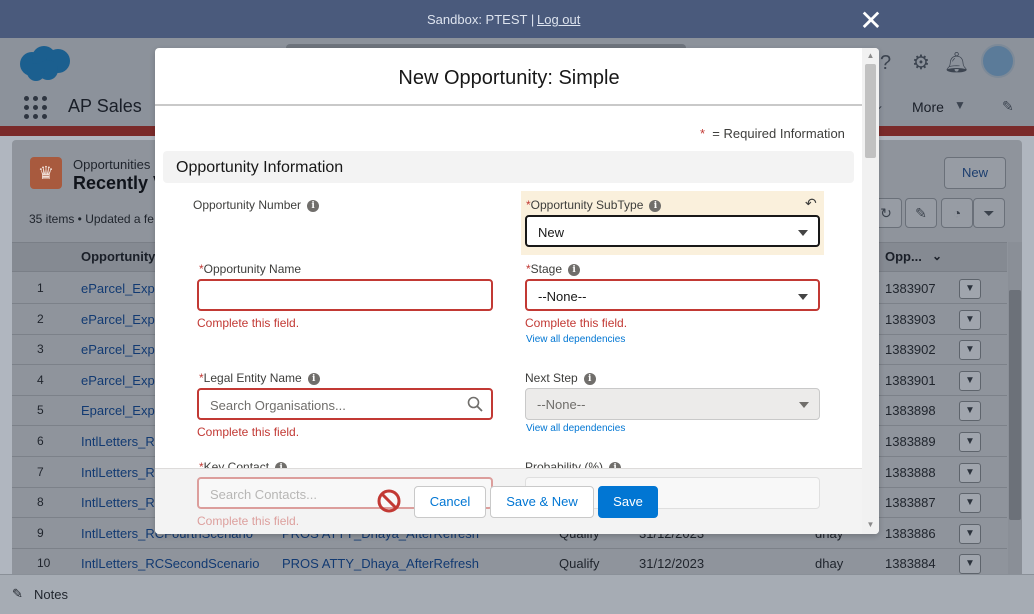 The image size is (1034, 614). What do you see at coordinates (811, 203) in the screenshot?
I see `undo-icon: ↶` at bounding box center [811, 203].